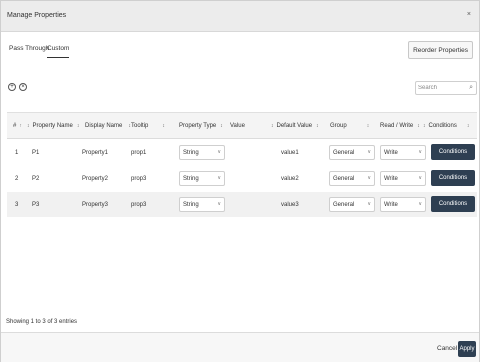 This screenshot has width=480, height=362. What do you see at coordinates (17, 178) in the screenshot?
I see `row-num: 2` at bounding box center [17, 178].